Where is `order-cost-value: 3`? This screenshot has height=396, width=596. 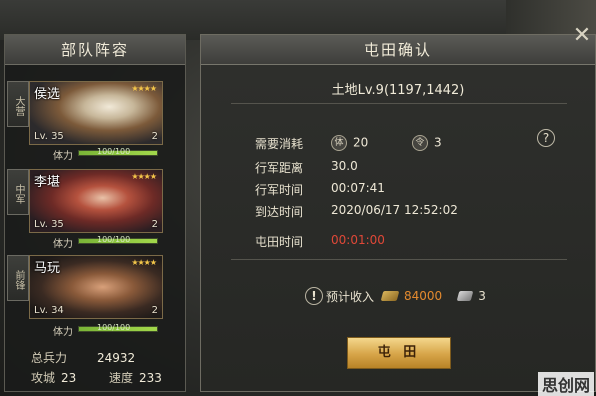 order-cost-value: 3 is located at coordinates (437, 142).